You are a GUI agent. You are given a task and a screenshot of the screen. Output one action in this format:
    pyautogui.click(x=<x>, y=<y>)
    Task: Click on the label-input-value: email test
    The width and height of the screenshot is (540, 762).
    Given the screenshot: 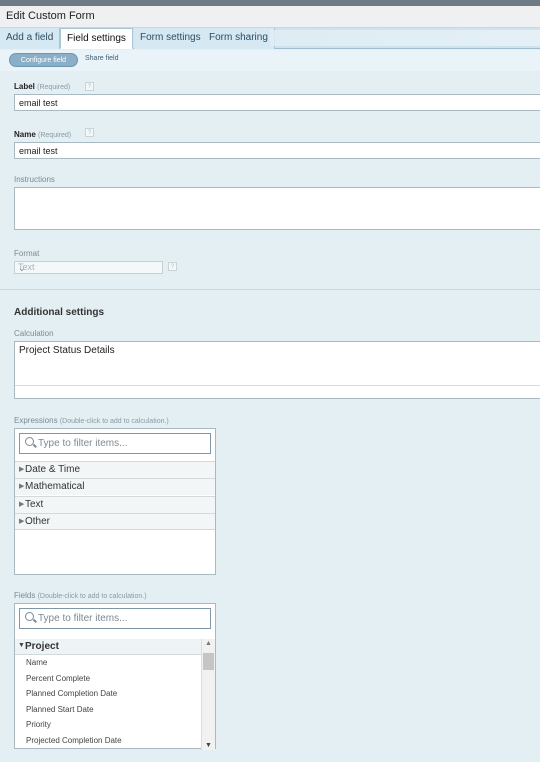 What is the action you would take?
    pyautogui.click(x=38, y=103)
    